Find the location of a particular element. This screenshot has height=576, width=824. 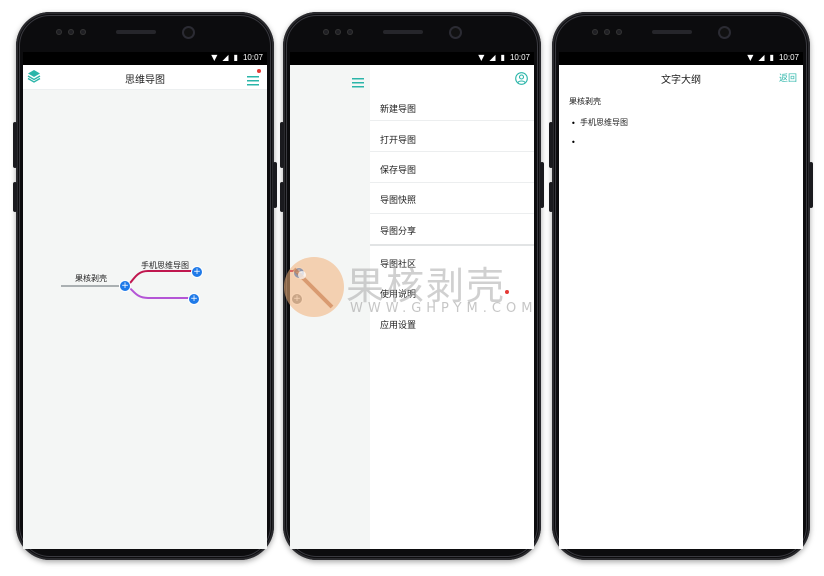

menu-open-map: 打开导图 is located at coordinates (398, 139).